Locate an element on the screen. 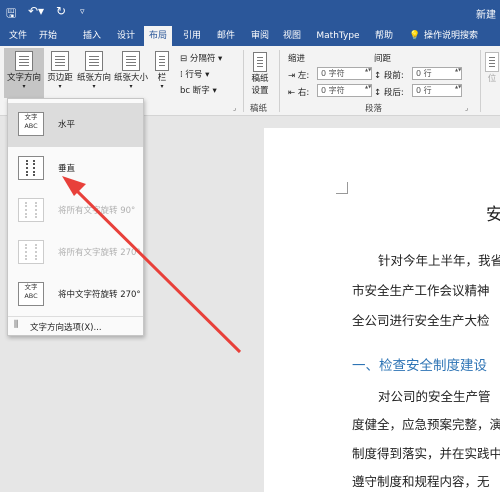 This screenshot has width=500, height=492. text-direction-icon is located at coordinates (24, 61).